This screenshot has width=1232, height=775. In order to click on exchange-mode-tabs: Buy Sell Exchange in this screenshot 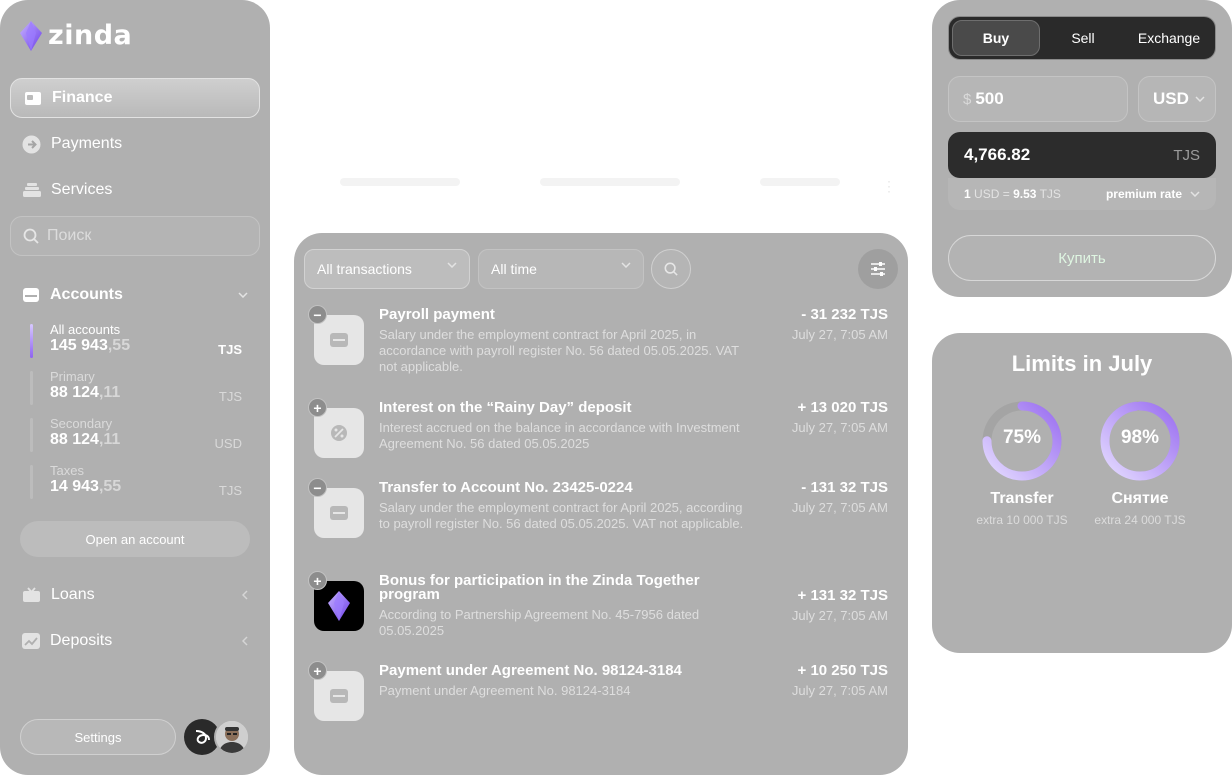, I will do `click(1082, 38)`.